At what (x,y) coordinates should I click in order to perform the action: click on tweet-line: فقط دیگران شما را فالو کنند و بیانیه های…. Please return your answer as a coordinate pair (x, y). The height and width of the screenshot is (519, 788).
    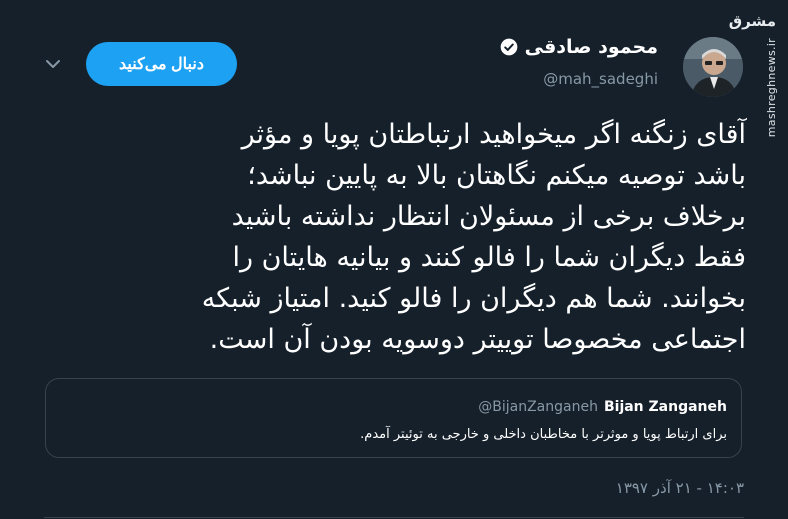
    Looking at the image, I should click on (489, 257).